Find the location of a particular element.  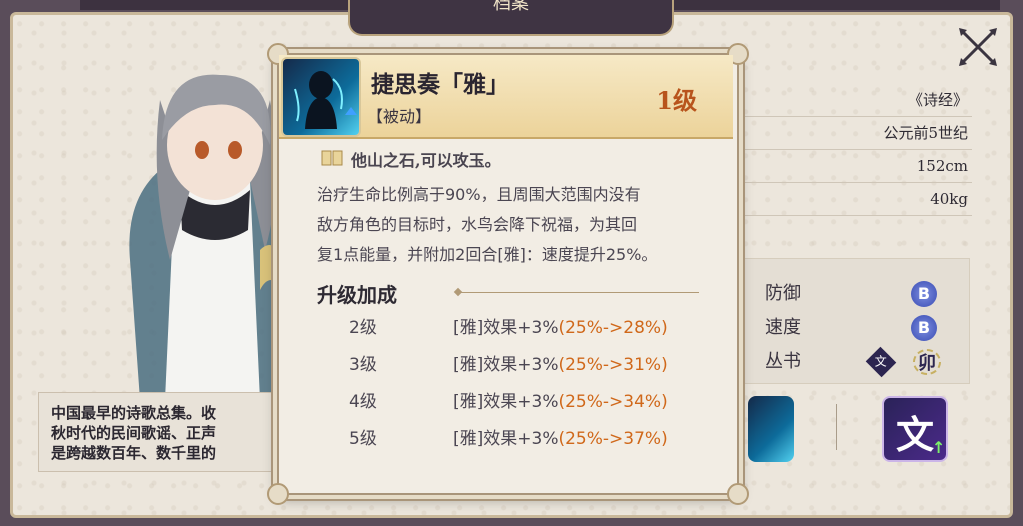

info-row-height: 152cm is located at coordinates (856, 166).